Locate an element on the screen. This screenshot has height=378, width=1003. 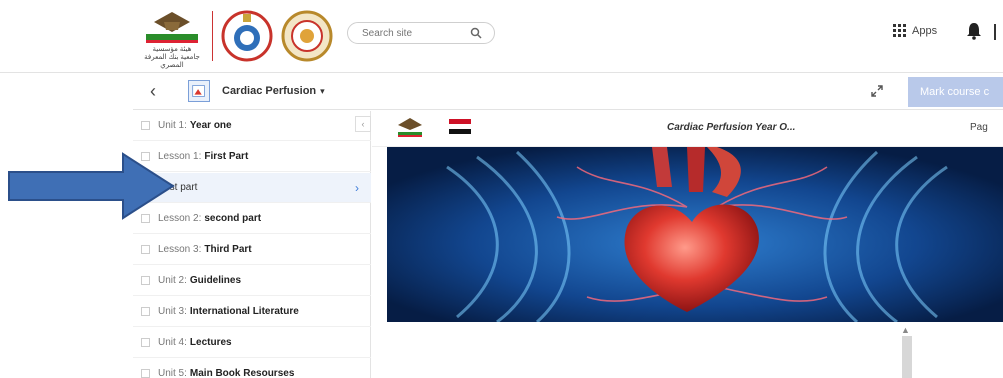
sidebar-collapse-button: ‹ is located at coordinates (363, 124).